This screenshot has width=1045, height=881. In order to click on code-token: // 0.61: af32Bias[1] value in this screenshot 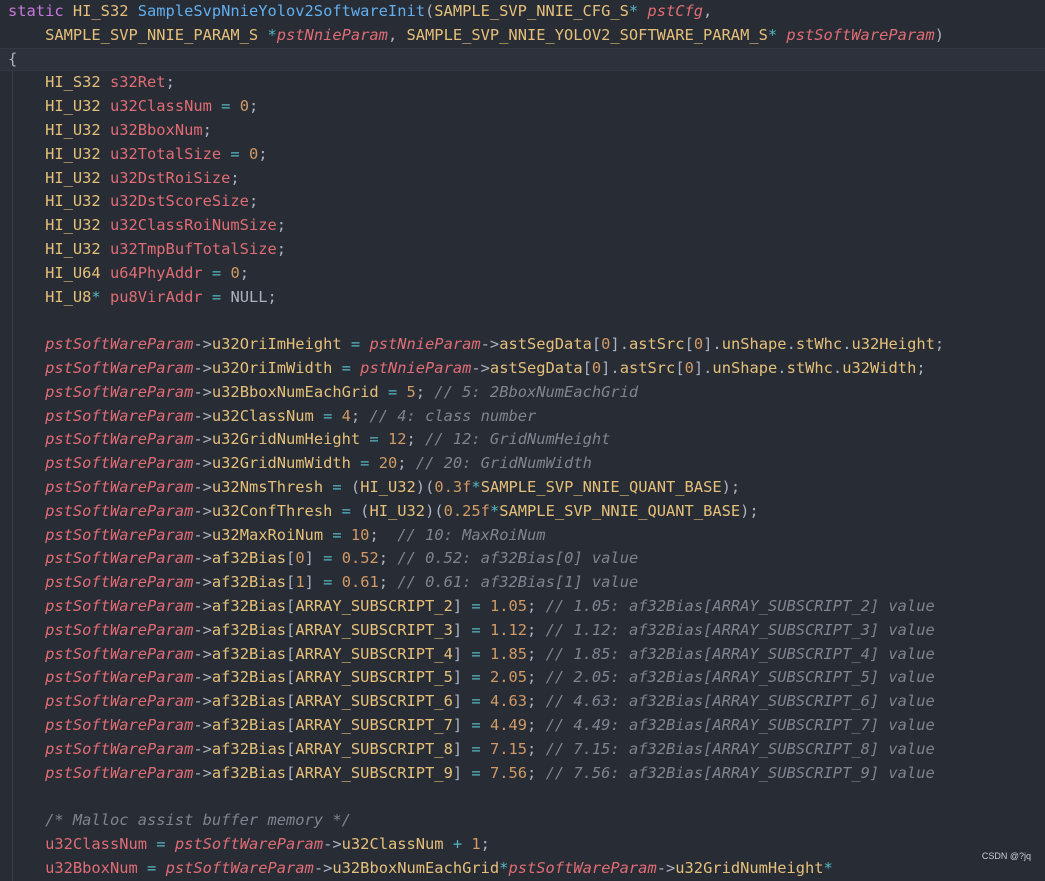, I will do `click(518, 582)`.